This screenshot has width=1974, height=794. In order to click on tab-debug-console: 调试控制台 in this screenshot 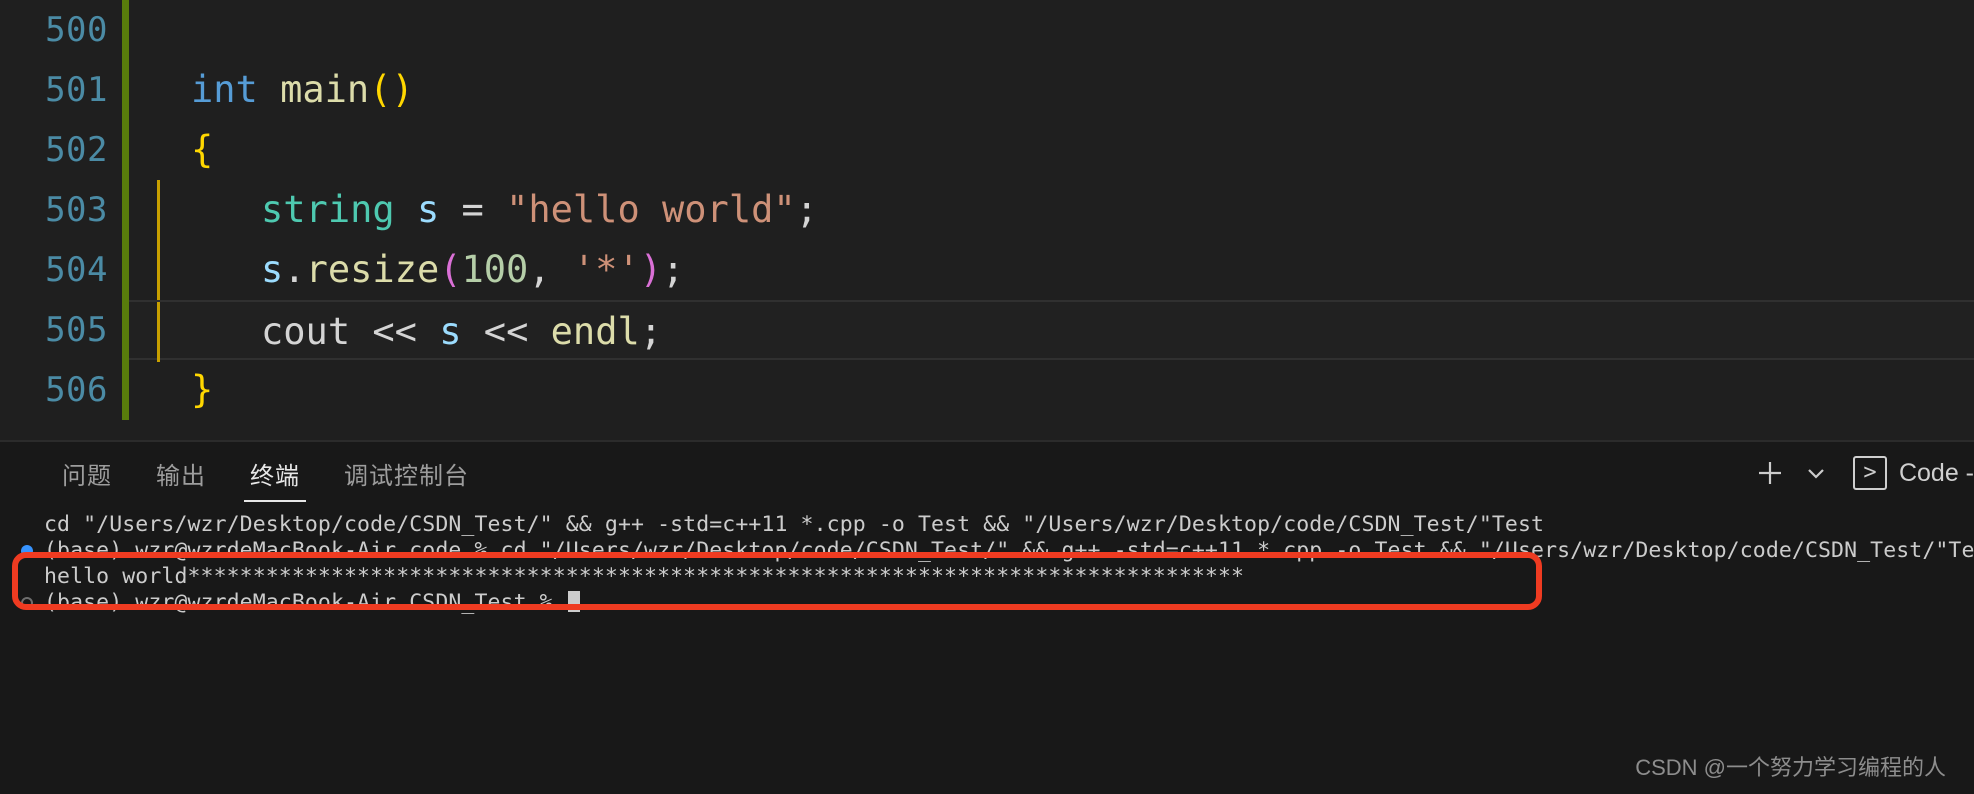, I will do `click(406, 473)`.